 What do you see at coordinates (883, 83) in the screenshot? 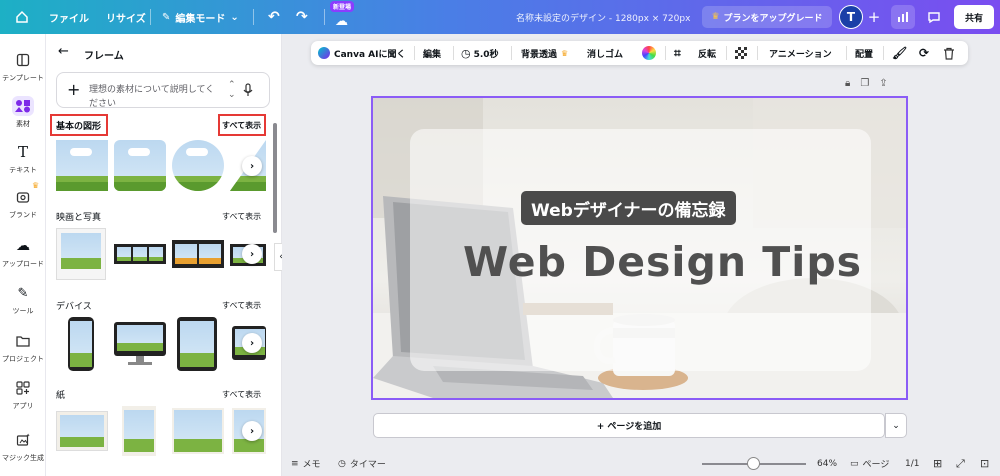
I see `add-page-icon: ⇪` at bounding box center [883, 83].